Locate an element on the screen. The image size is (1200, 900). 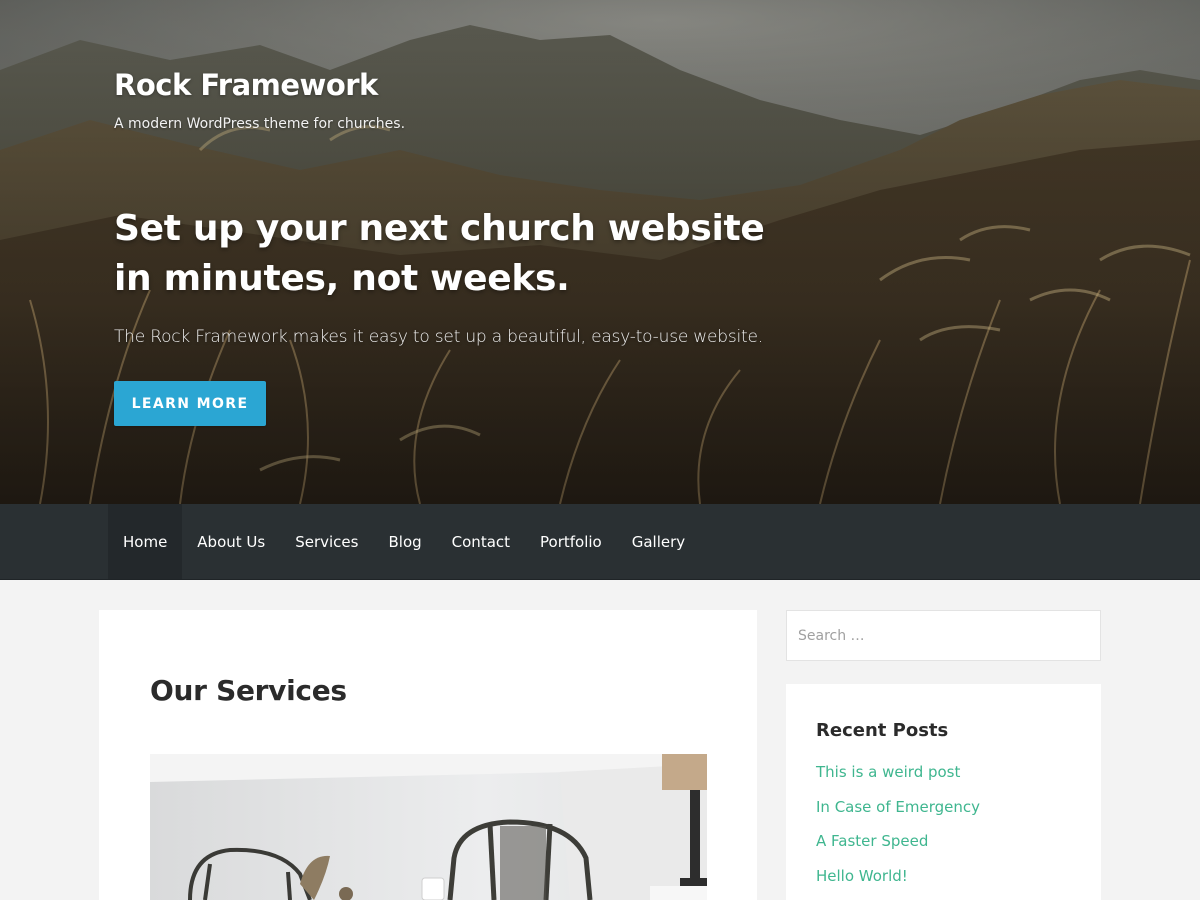
site-title: Rock Framework is located at coordinates (246, 85).